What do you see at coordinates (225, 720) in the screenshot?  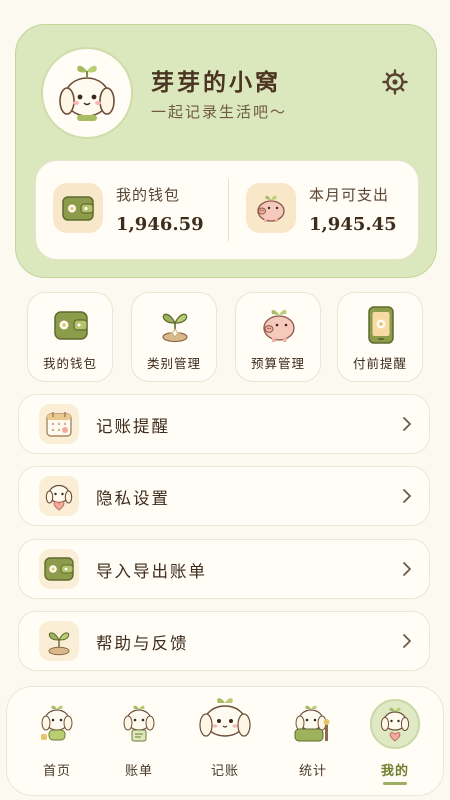 I see `bunny-add-icon` at bounding box center [225, 720].